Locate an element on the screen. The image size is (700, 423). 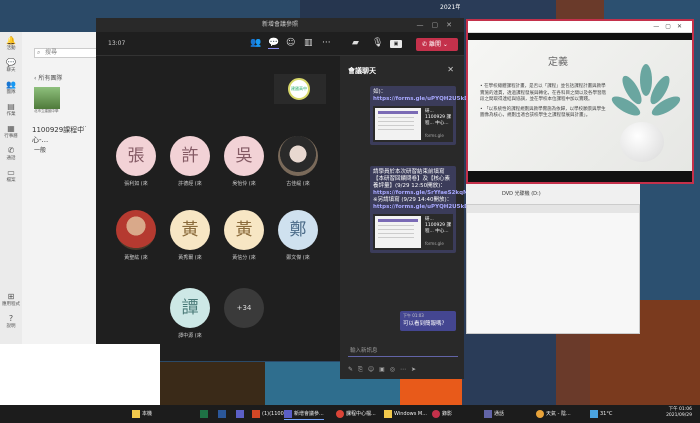
explorer-icon is located at coordinates (136, 413).